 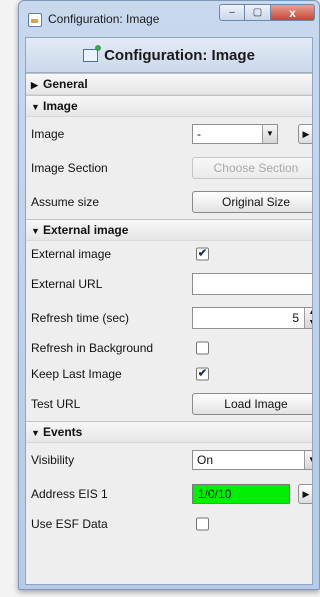 I want to click on refresh-bg-row: Refresh in Background, so click(x=169, y=348).